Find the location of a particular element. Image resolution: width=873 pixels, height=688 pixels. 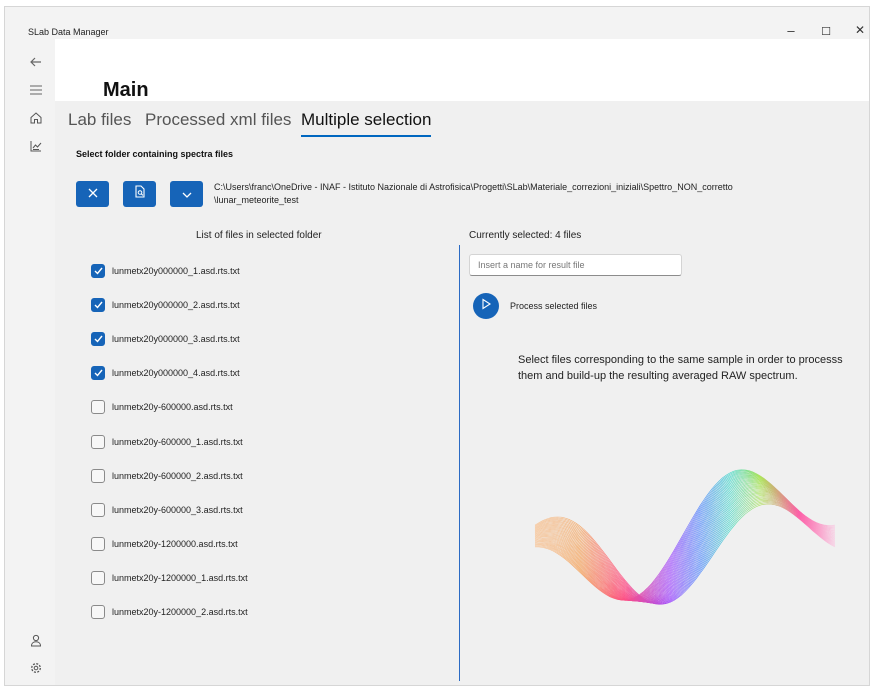

process-label: Process selected files is located at coordinates (554, 306).